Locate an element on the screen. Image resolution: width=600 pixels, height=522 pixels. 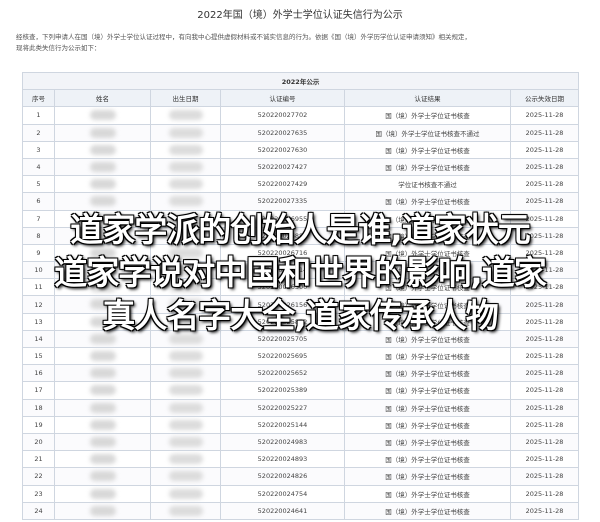
table-caption: 2022年公示 is located at coordinates (300, 81).